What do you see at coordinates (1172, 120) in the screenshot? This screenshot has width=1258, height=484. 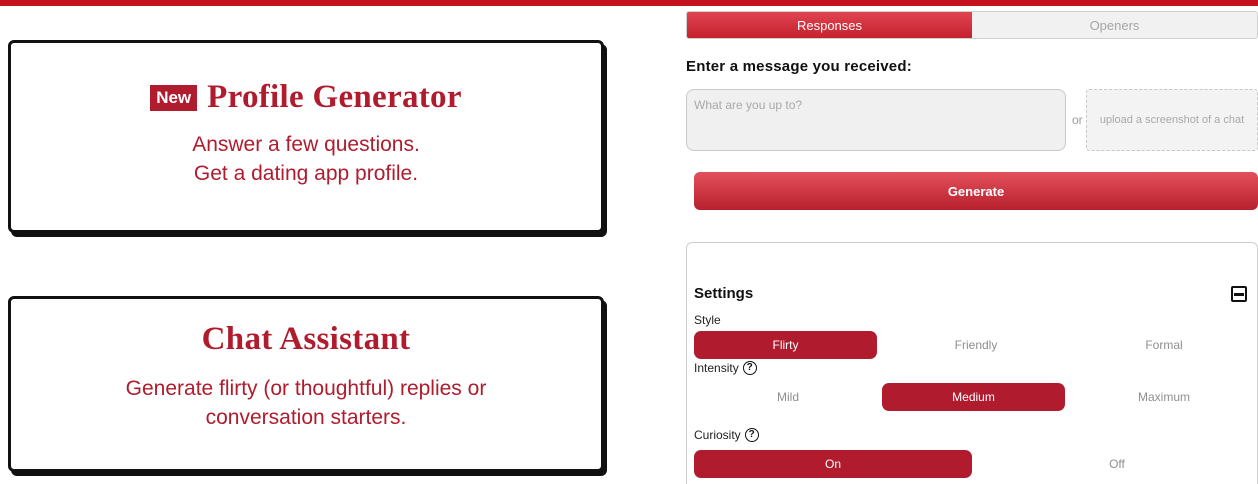 I see `upload-screenshot-dropzone: upload a screenshot of a chat` at bounding box center [1172, 120].